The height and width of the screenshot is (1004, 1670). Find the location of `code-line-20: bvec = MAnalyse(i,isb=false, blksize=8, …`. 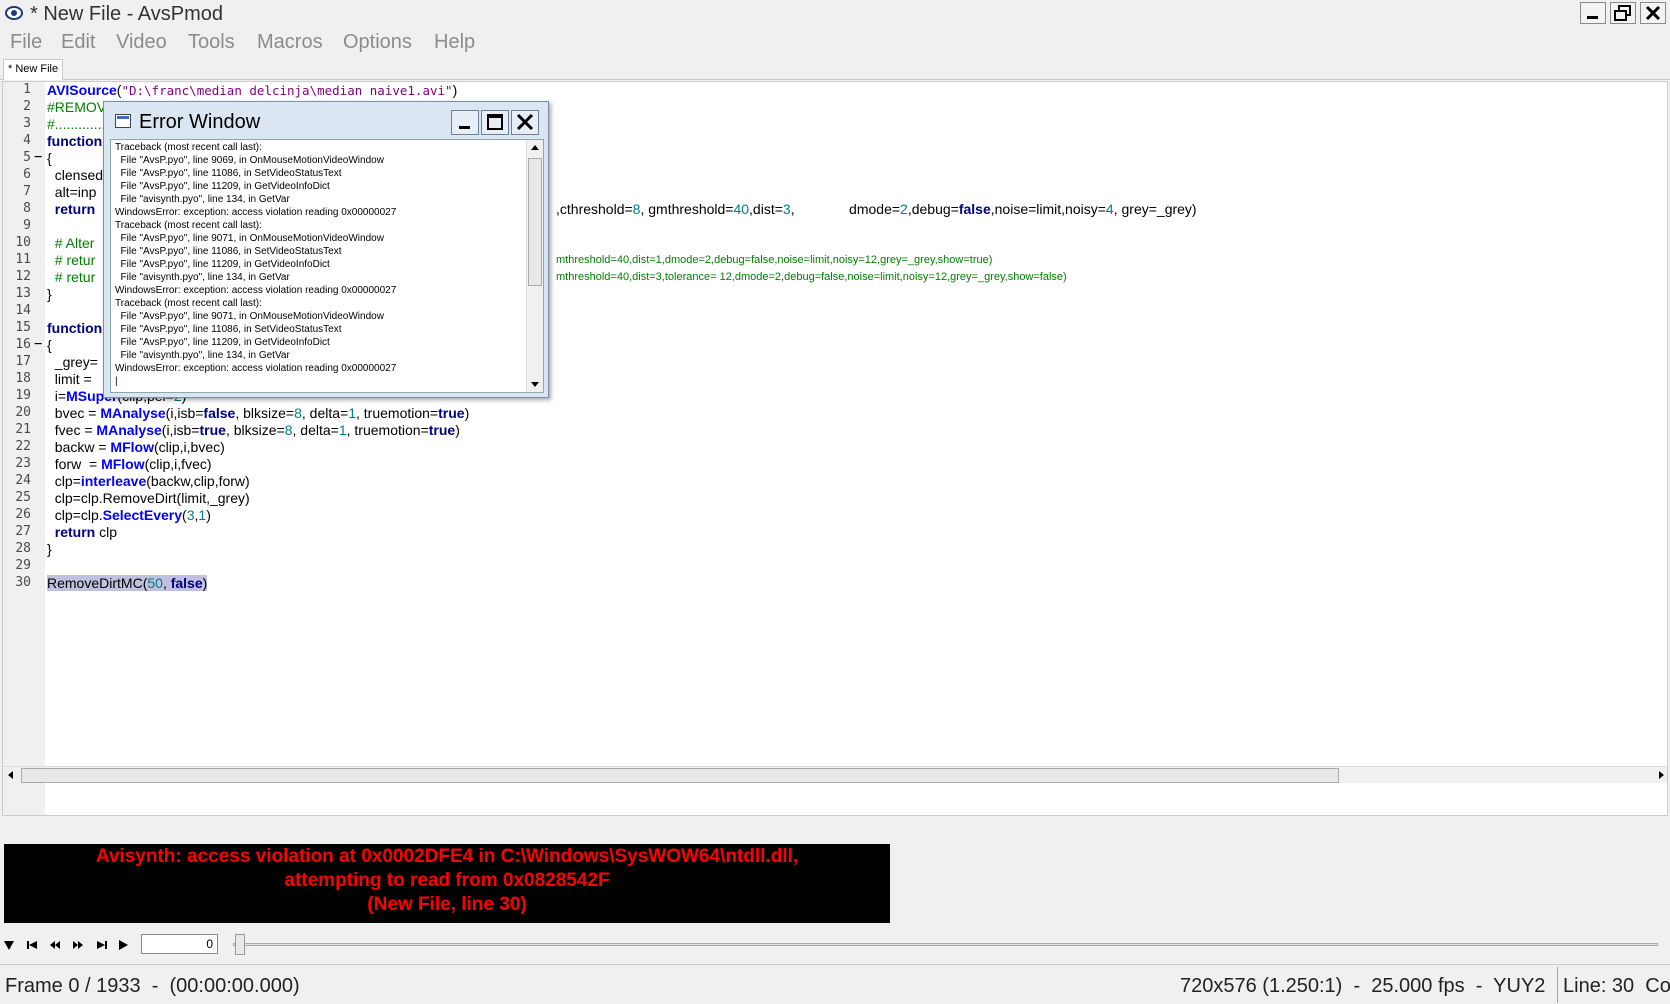

code-line-20: bvec = MAnalyse(i,isb=false, blksize=8, … is located at coordinates (258, 413).